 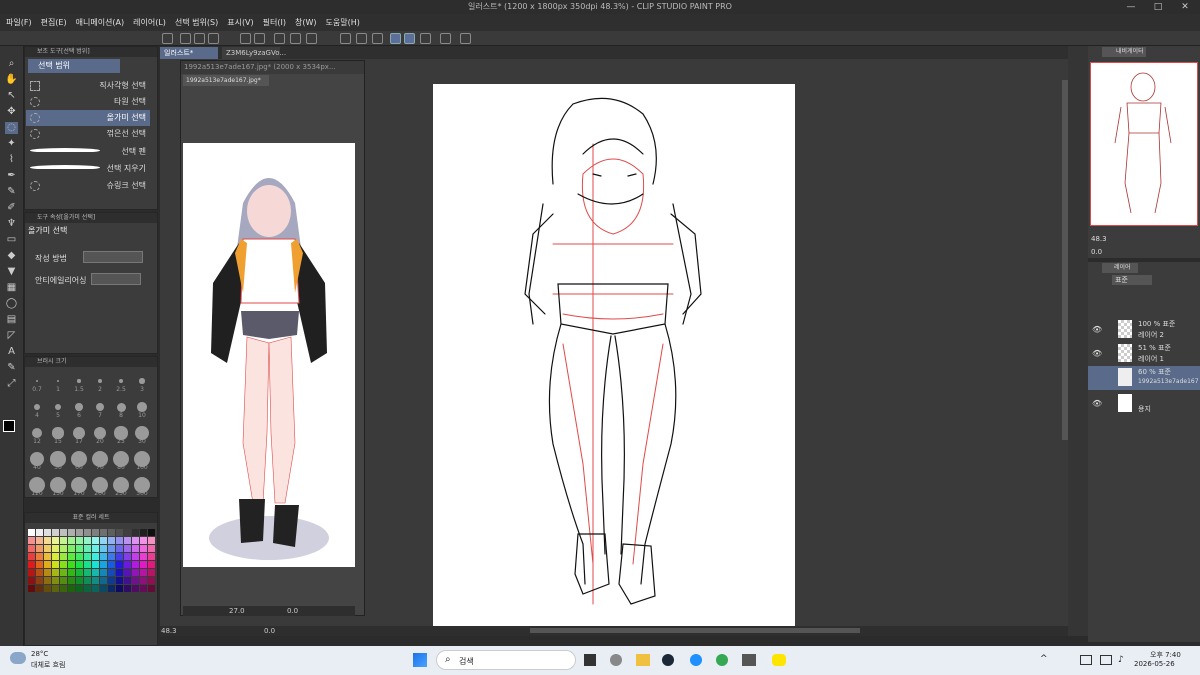 What do you see at coordinates (11, 192) in the screenshot?
I see `pencil-icon: ✎` at bounding box center [11, 192].